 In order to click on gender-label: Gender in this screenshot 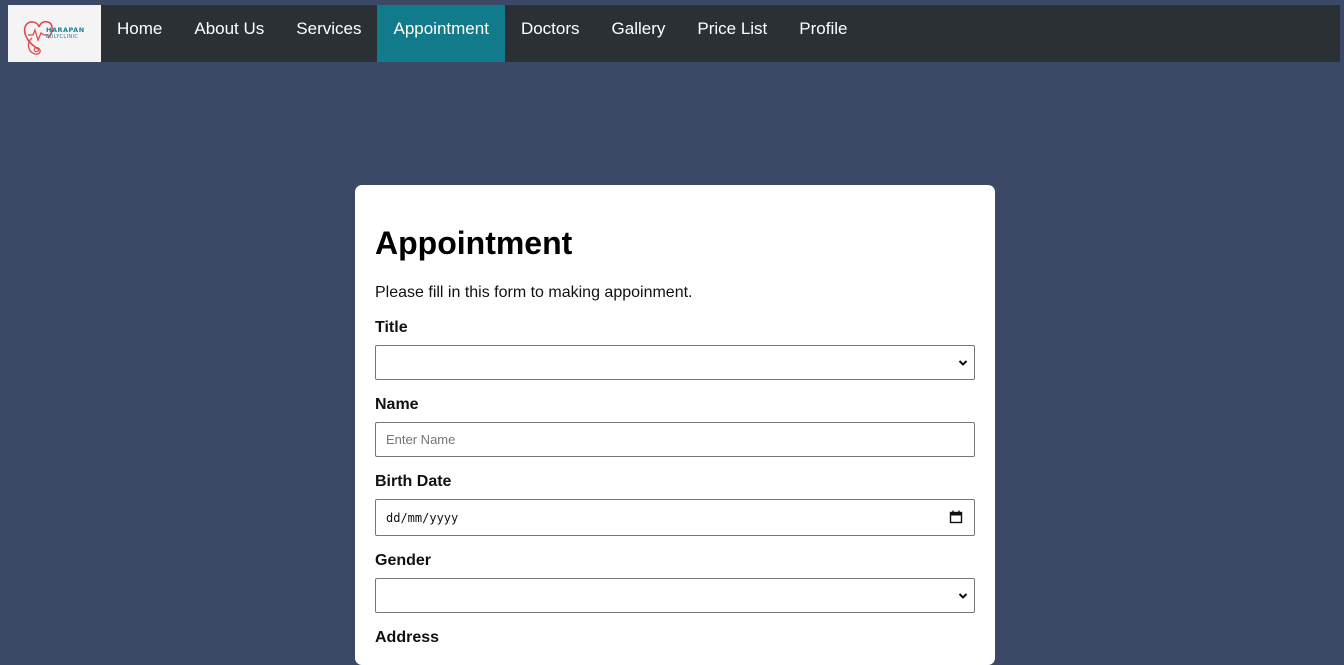, I will do `click(403, 560)`.